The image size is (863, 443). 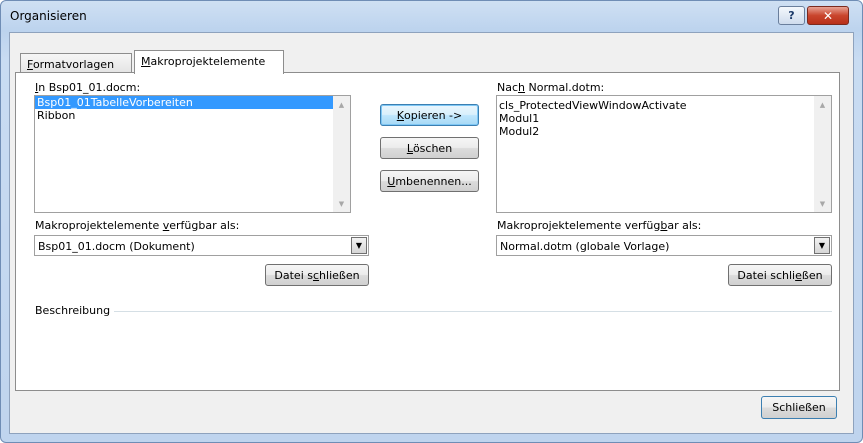 I want to click on left-source-combobox: Bsp01_01.docm (Dokument) ▼, so click(x=201, y=245).